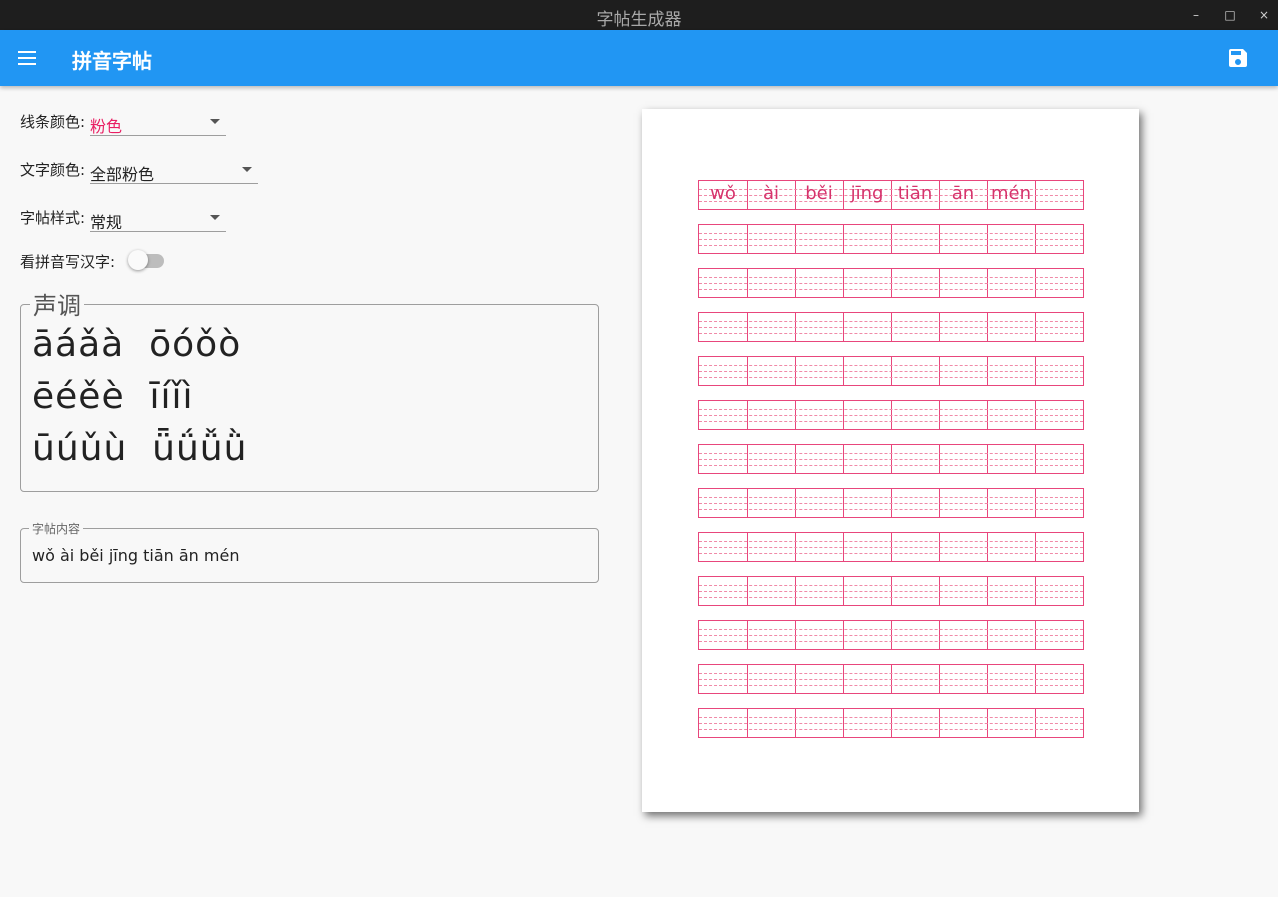  What do you see at coordinates (819, 193) in the screenshot?
I see `pinyin-syllable: běi` at bounding box center [819, 193].